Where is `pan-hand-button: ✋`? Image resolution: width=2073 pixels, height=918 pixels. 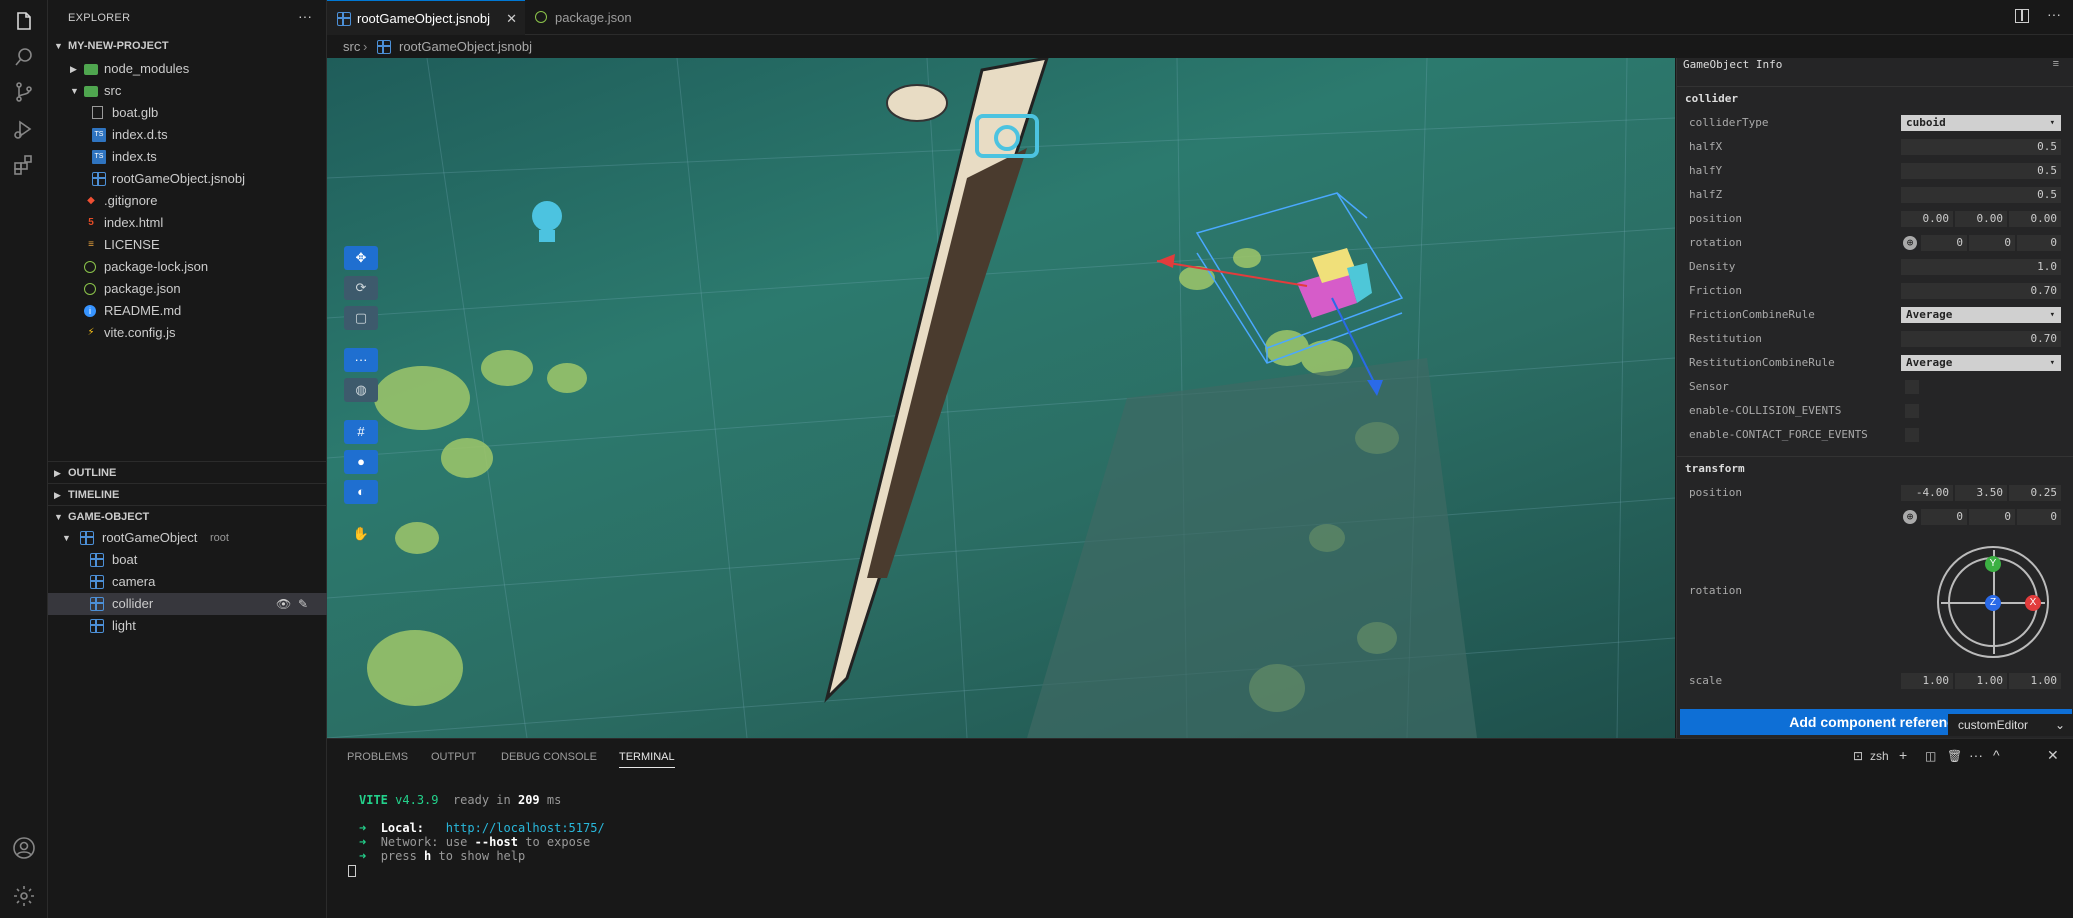
pan-hand-button: ✋ is located at coordinates (361, 534).